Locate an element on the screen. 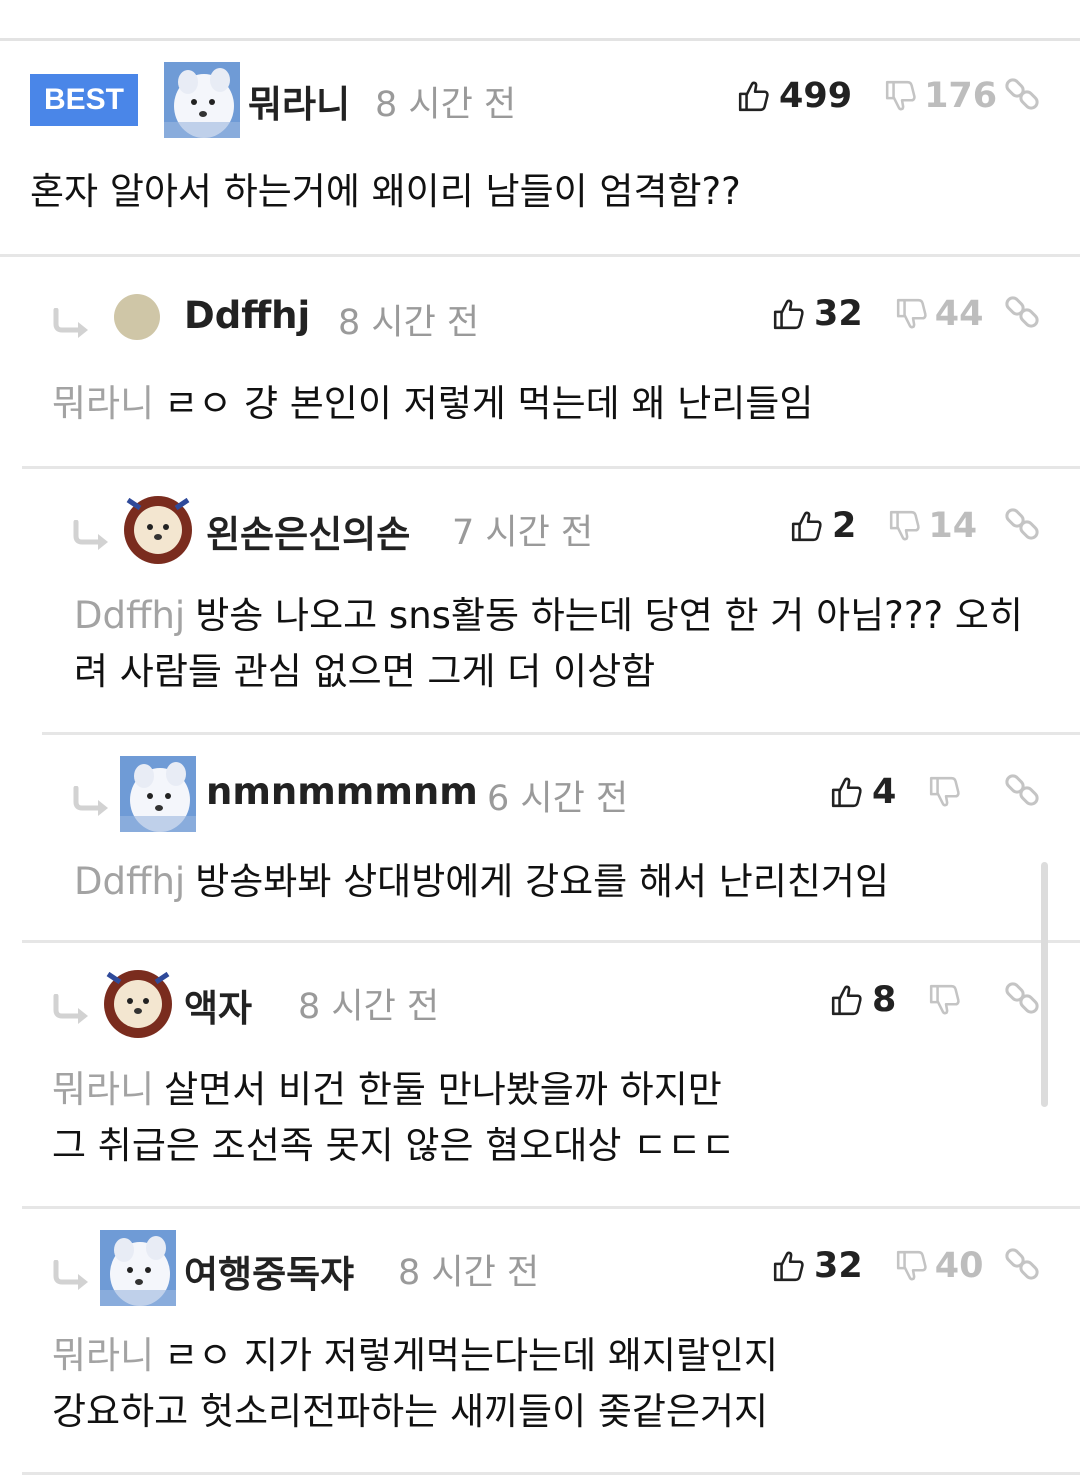 Image resolution: width=1080 pixels, height=1476 pixels. dislike-count: 40 is located at coordinates (959, 1266).